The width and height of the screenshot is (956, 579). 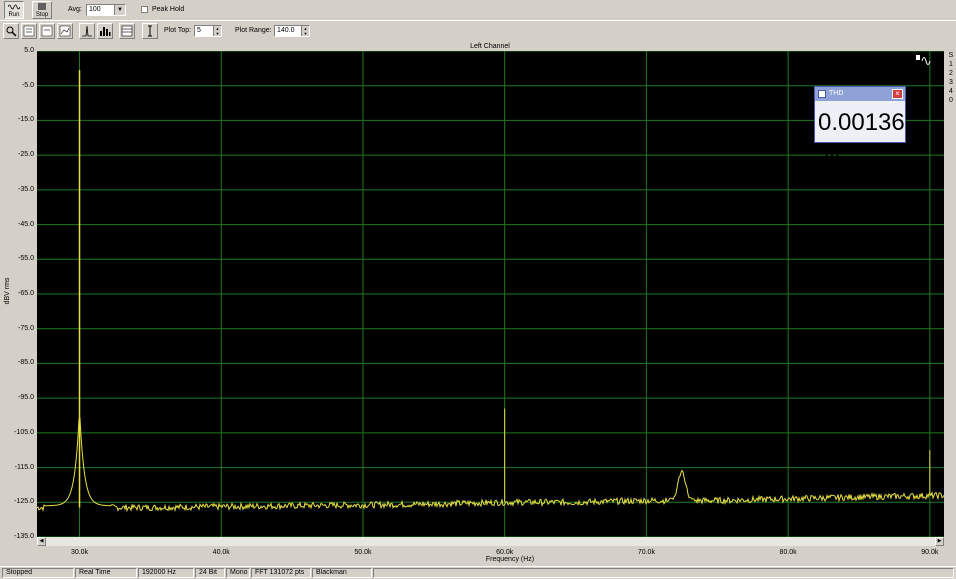 What do you see at coordinates (14, 7) in the screenshot?
I see `sine-wave-icon` at bounding box center [14, 7].